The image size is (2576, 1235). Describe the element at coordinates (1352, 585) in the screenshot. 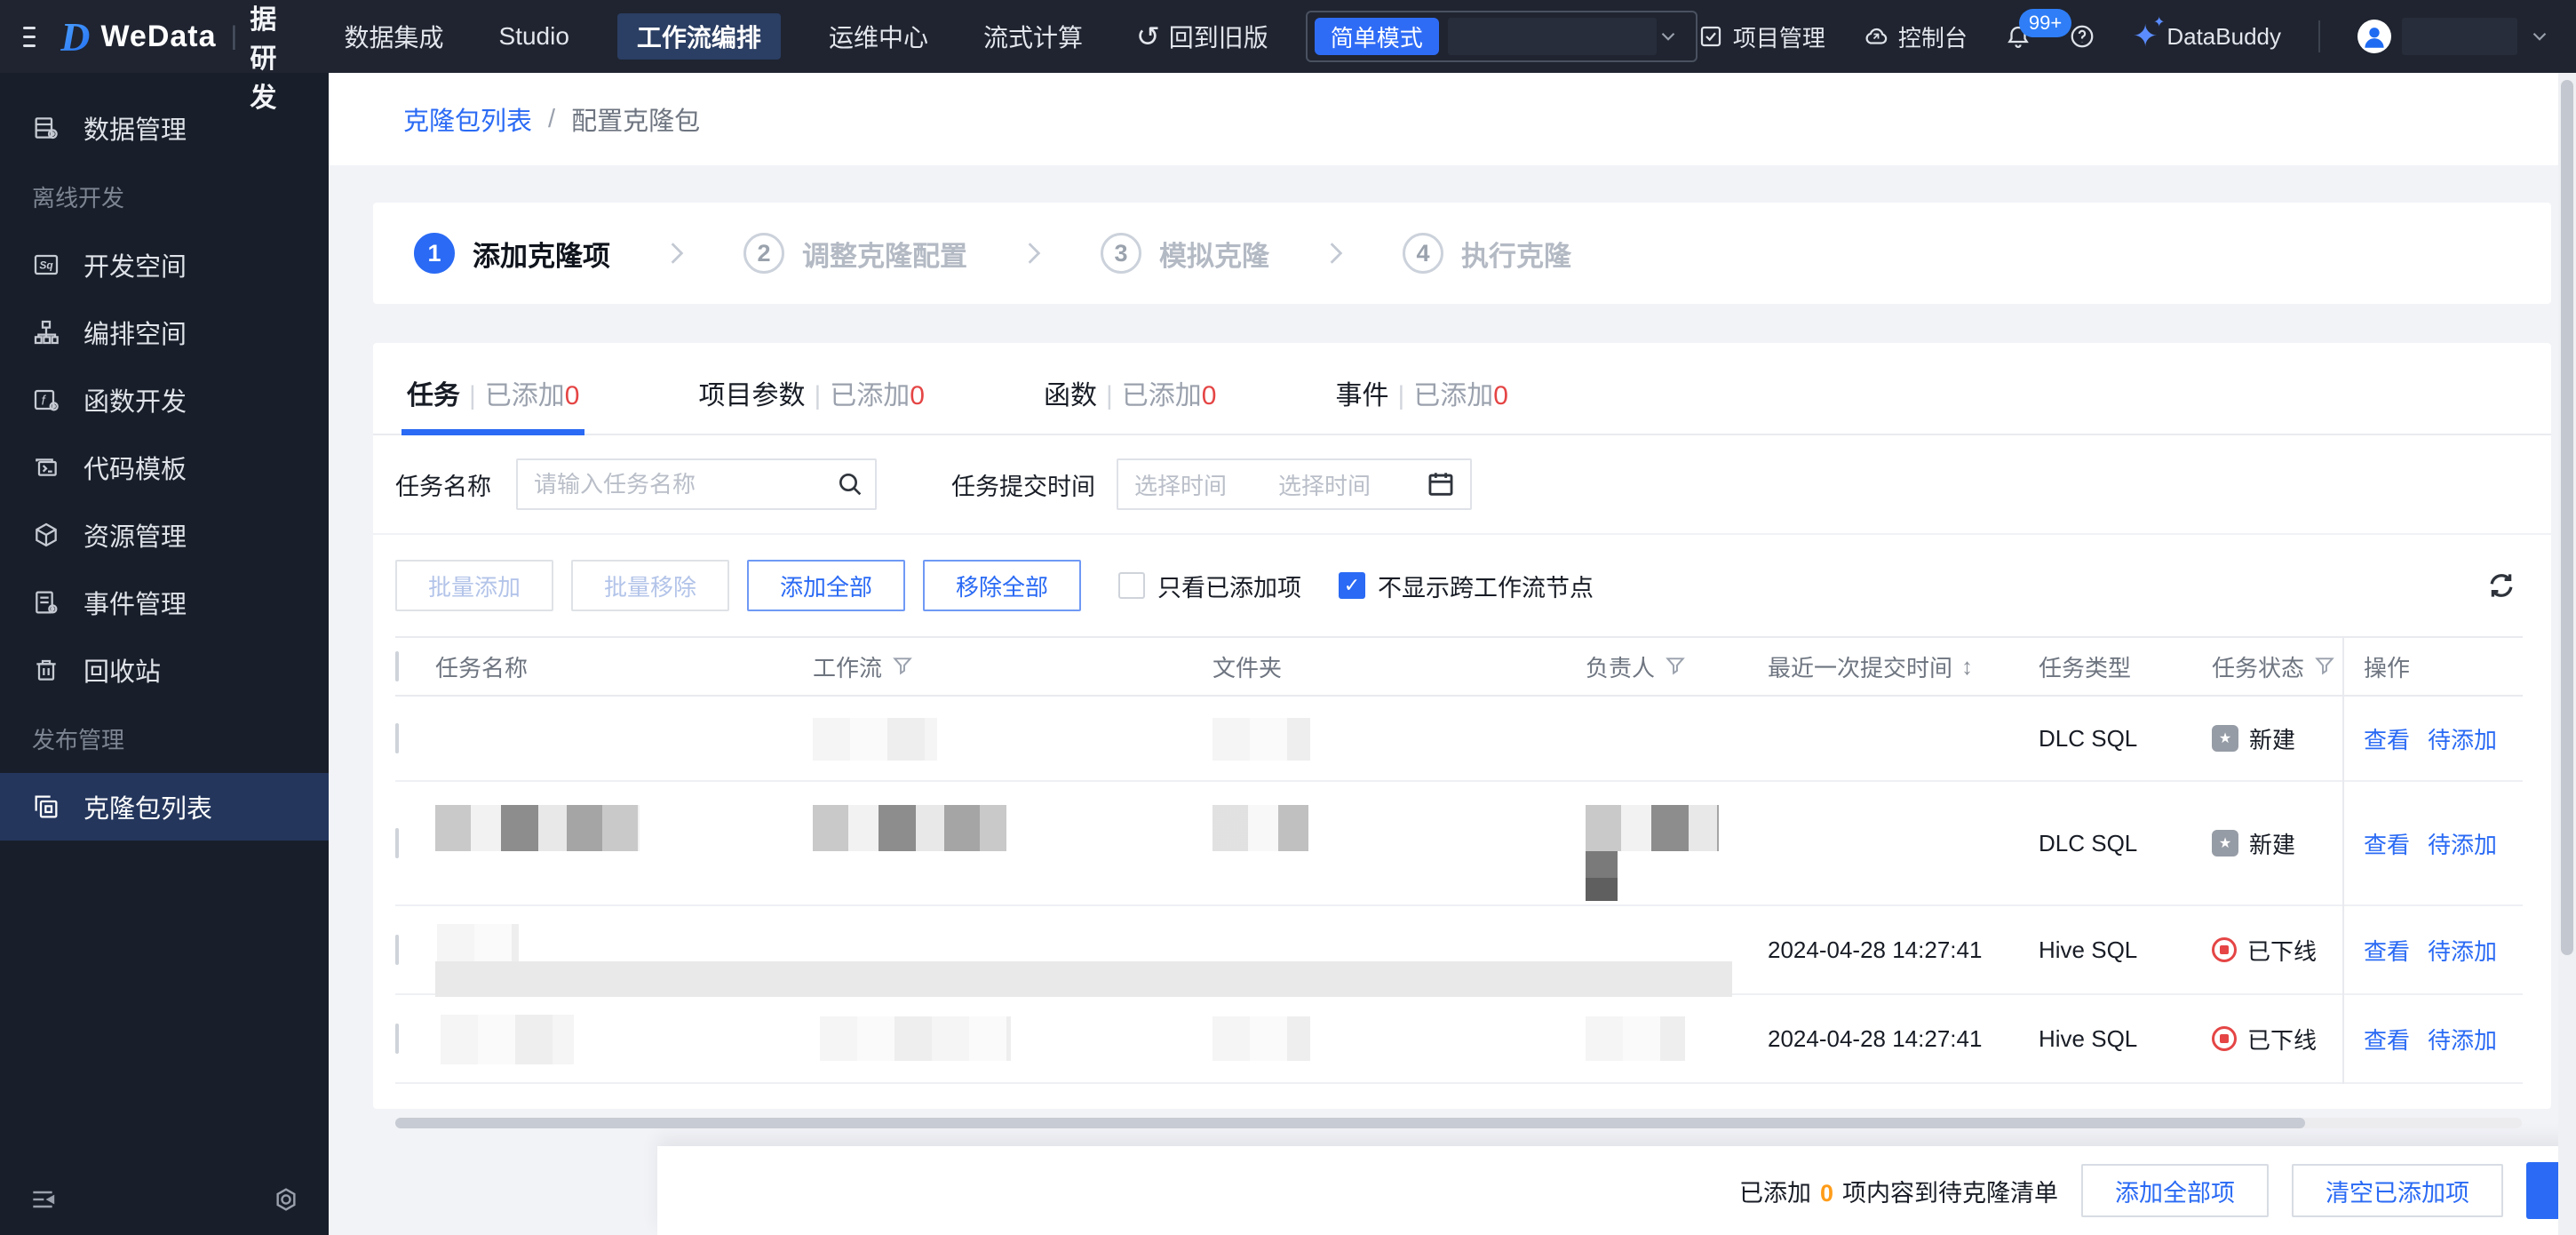

I see `hide-cross-node-checkbox: ✓` at that location.